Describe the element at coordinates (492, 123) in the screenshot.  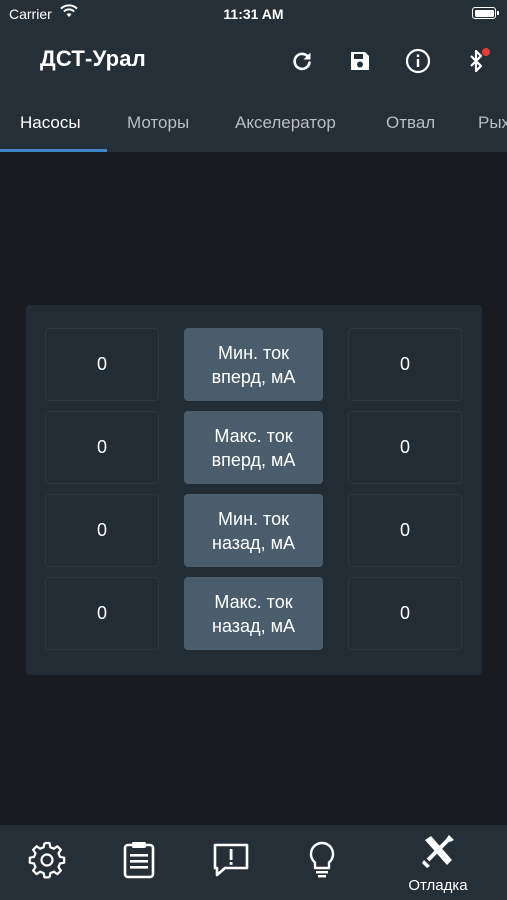
I see `tab-ripper: Рыхлитель` at that location.